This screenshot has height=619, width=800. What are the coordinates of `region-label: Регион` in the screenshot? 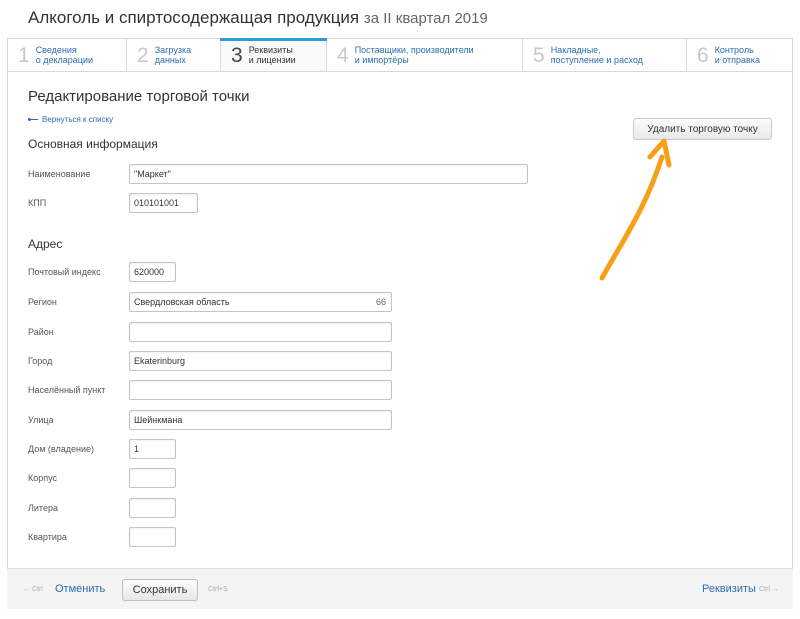 It's located at (42, 302).